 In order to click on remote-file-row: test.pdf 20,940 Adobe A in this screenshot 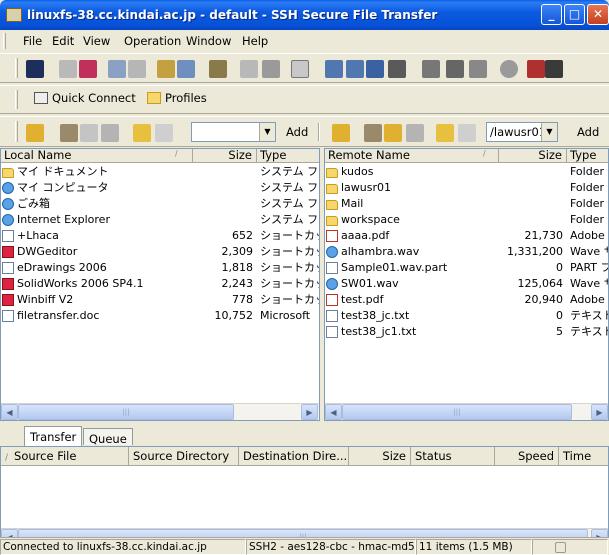, I will do `click(466, 300)`.